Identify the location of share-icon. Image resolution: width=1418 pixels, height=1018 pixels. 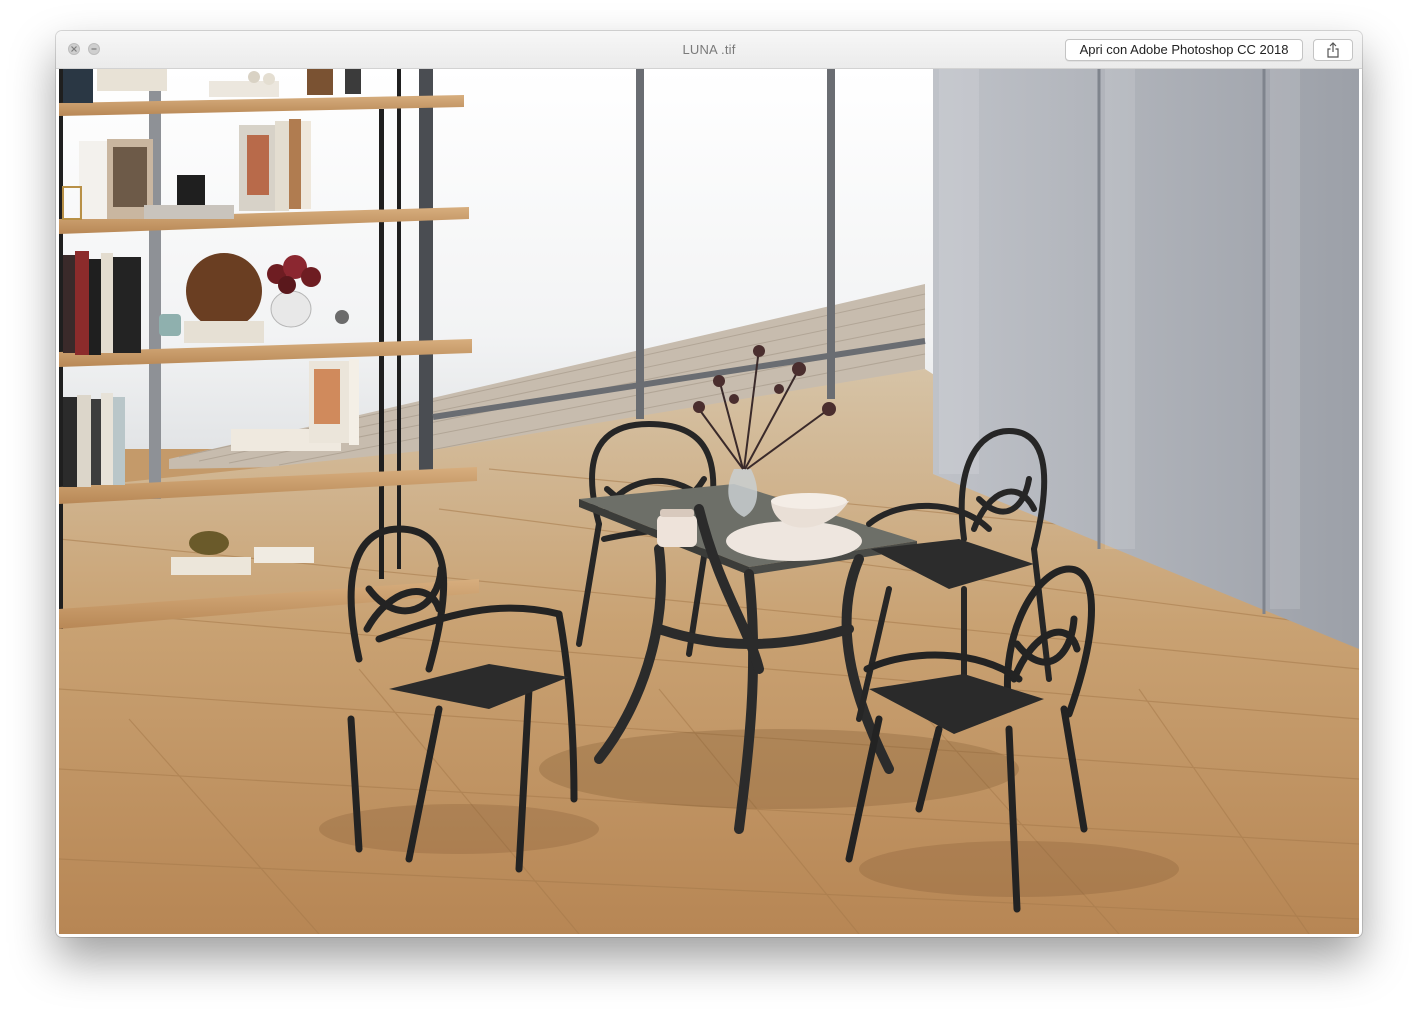
(1333, 50).